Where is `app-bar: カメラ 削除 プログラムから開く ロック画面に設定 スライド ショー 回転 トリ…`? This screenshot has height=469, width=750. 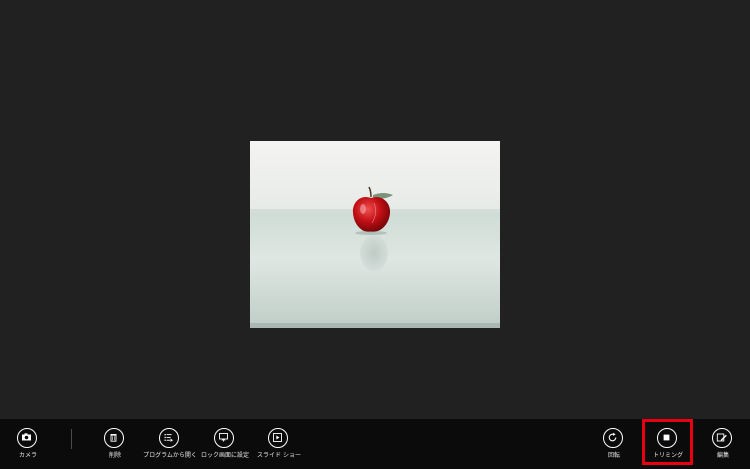
app-bar: カメラ 削除 プログラムから開く ロック画面に設定 スライド ショー 回転 トリ… is located at coordinates (375, 444).